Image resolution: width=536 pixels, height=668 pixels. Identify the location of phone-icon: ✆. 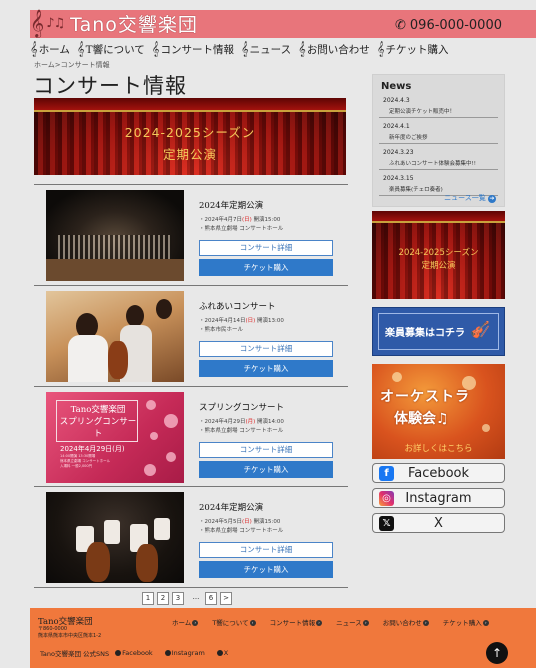
(400, 25).